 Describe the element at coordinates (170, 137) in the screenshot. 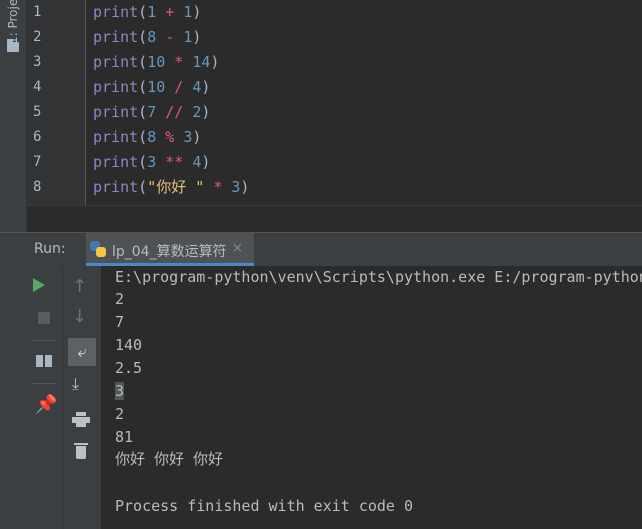

I see `code-token: %` at that location.